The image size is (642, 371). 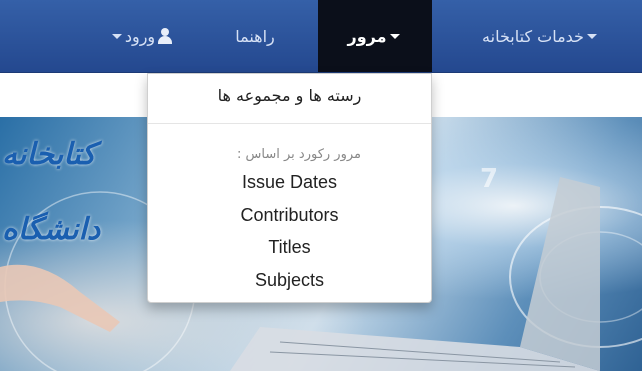 I want to click on browse-contributors-link: Contributors, so click(x=289, y=215).